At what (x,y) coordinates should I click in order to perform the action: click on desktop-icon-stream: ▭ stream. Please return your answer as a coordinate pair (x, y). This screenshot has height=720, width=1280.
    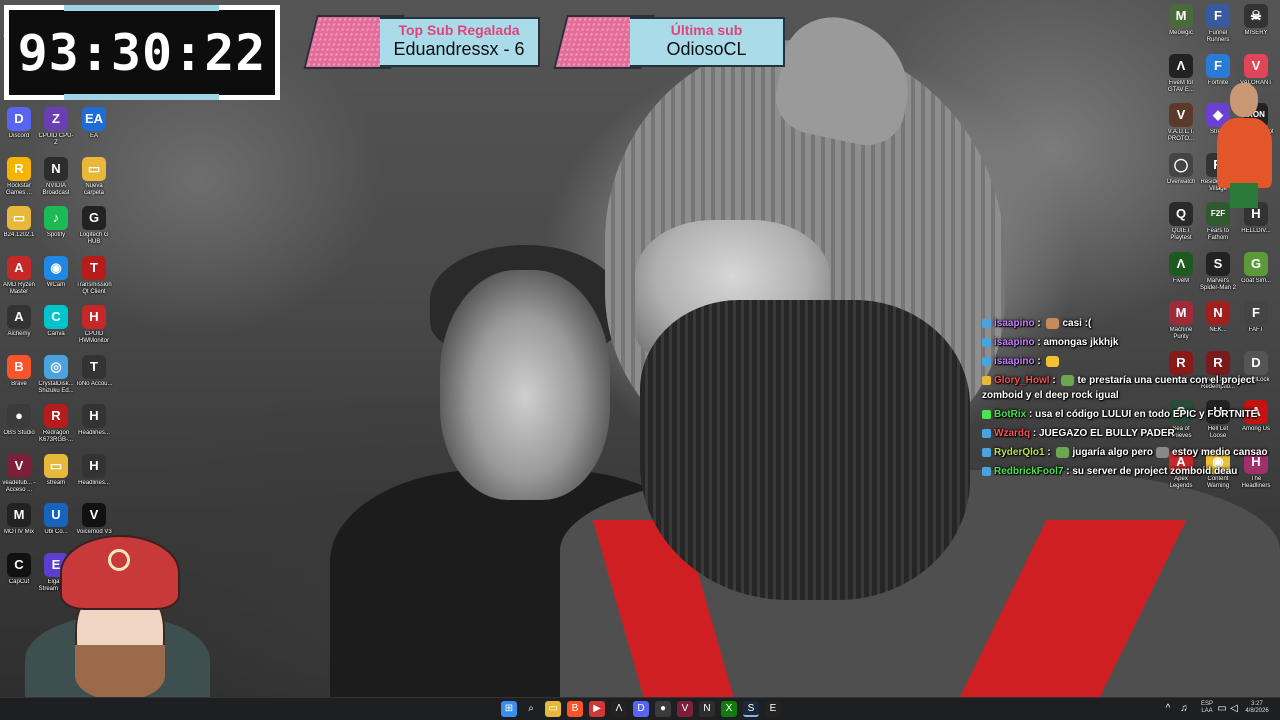
    Looking at the image, I should click on (56, 474).